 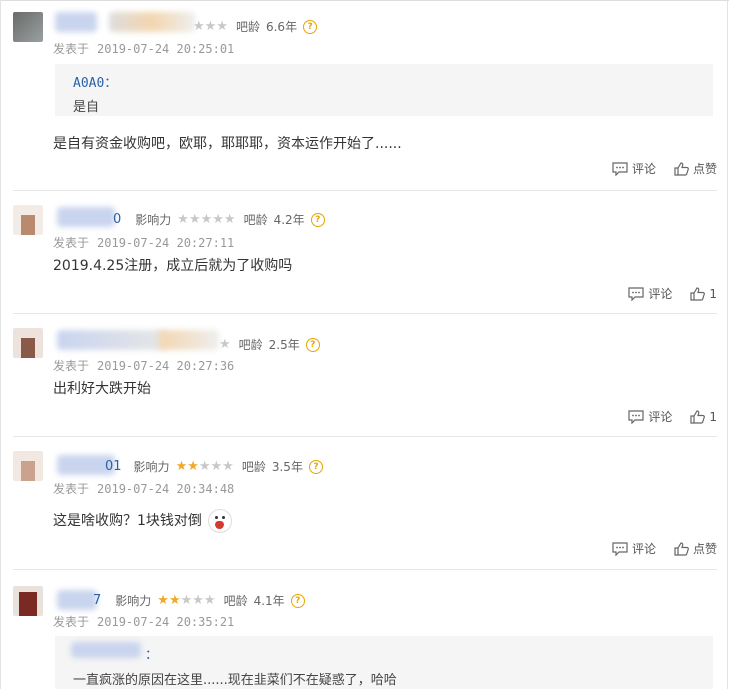 I want to click on post-date: 发表于 2019-07-24 20:27:36, so click(x=144, y=366).